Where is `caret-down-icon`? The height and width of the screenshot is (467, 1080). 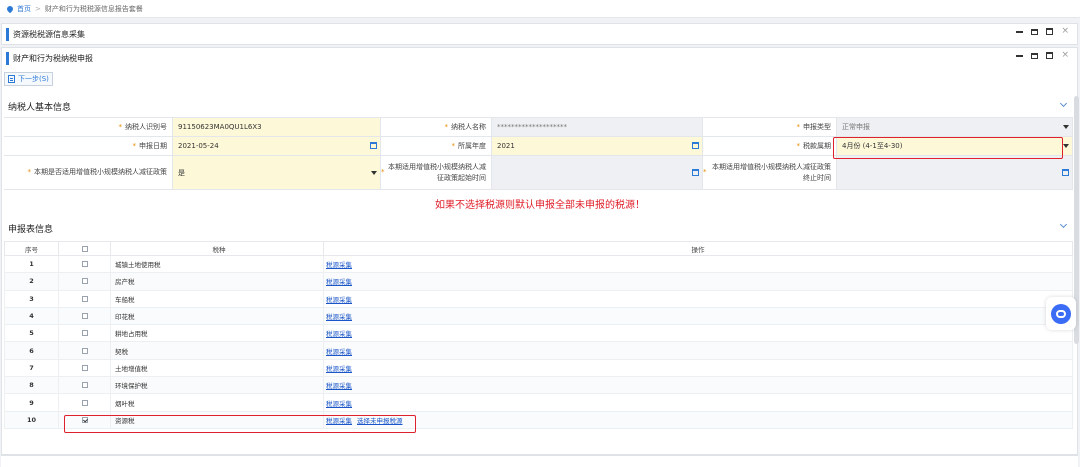 caret-down-icon is located at coordinates (1066, 127).